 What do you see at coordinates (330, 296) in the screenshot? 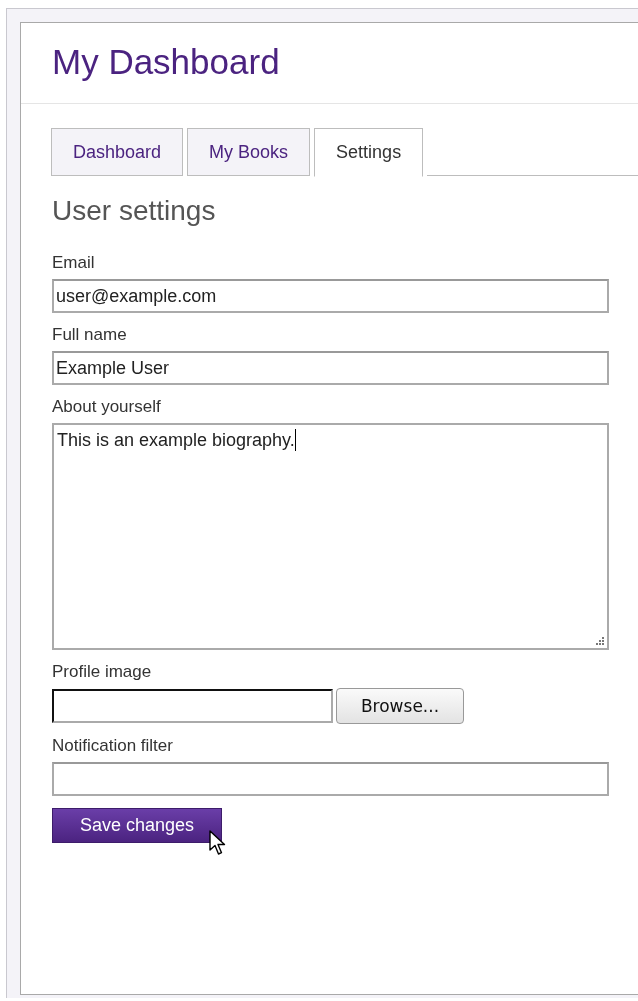
I see `text-field: user@example.com` at bounding box center [330, 296].